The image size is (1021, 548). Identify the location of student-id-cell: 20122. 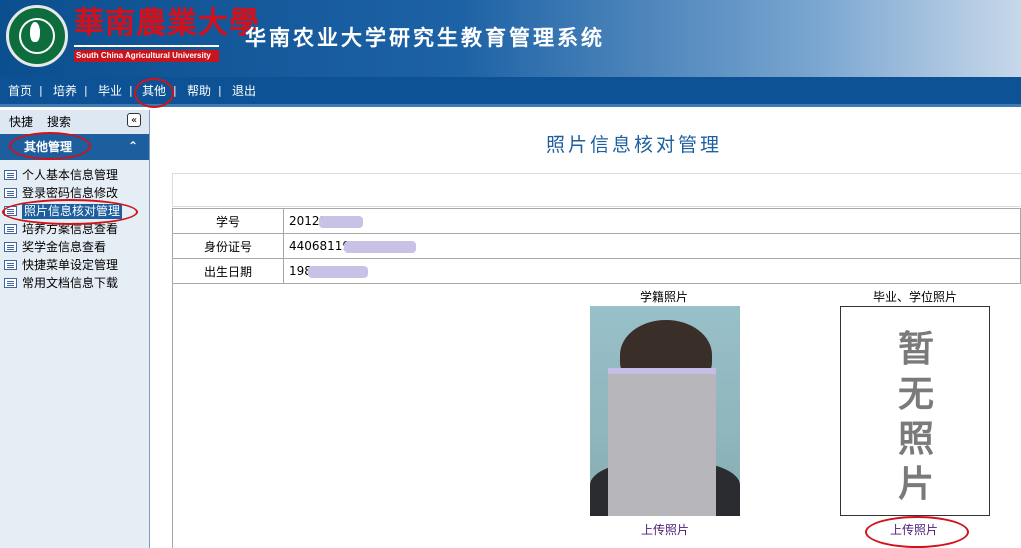
(652, 221).